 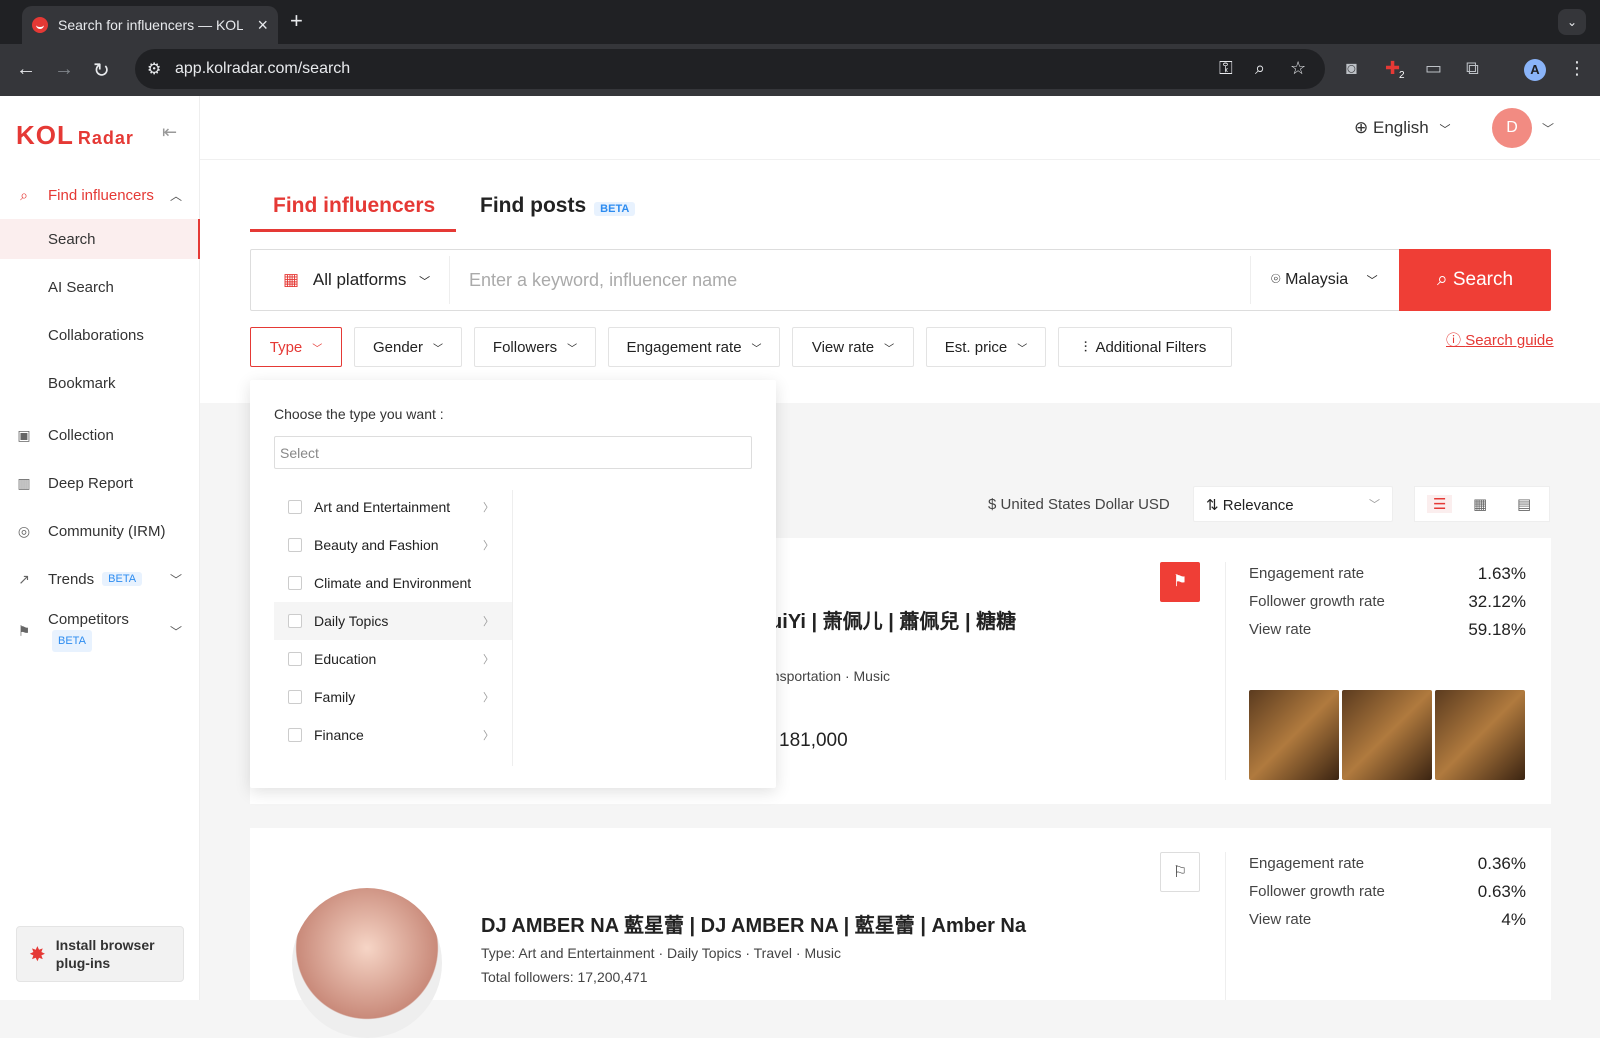 What do you see at coordinates (1079, 504) in the screenshot?
I see `currency-selector: $ United States Dollar USD` at bounding box center [1079, 504].